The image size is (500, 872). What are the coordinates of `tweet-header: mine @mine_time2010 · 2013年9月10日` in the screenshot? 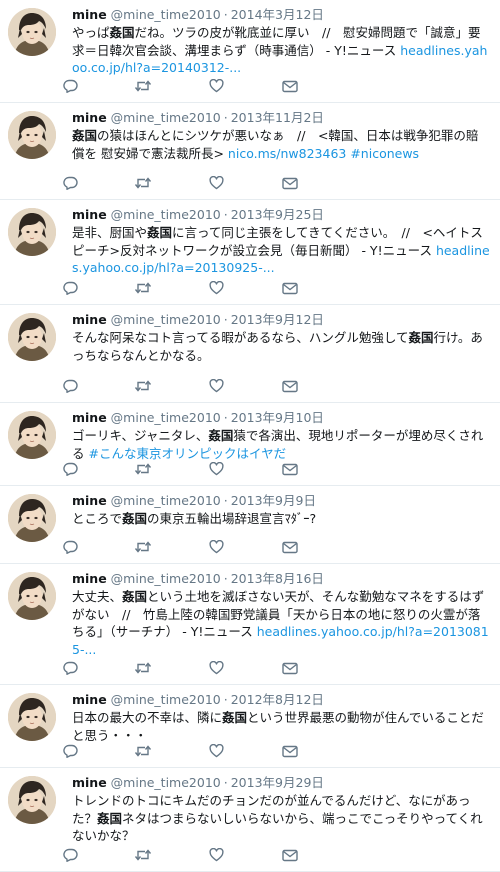 It's located at (281, 418).